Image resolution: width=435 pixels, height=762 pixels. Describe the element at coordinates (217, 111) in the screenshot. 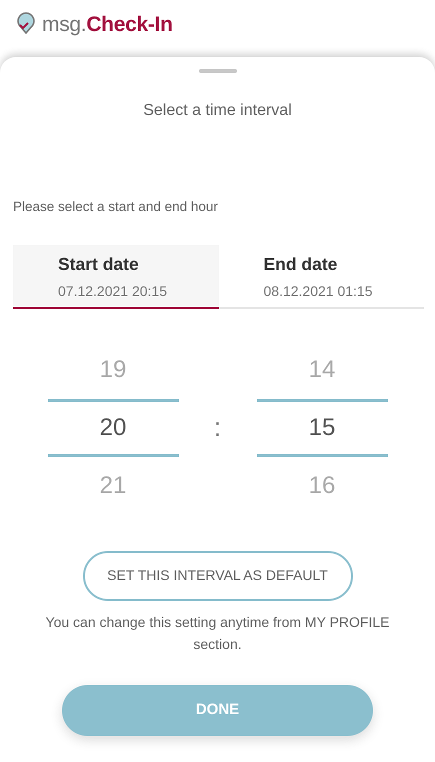

I see `sheet-title: Select a time interval` at that location.